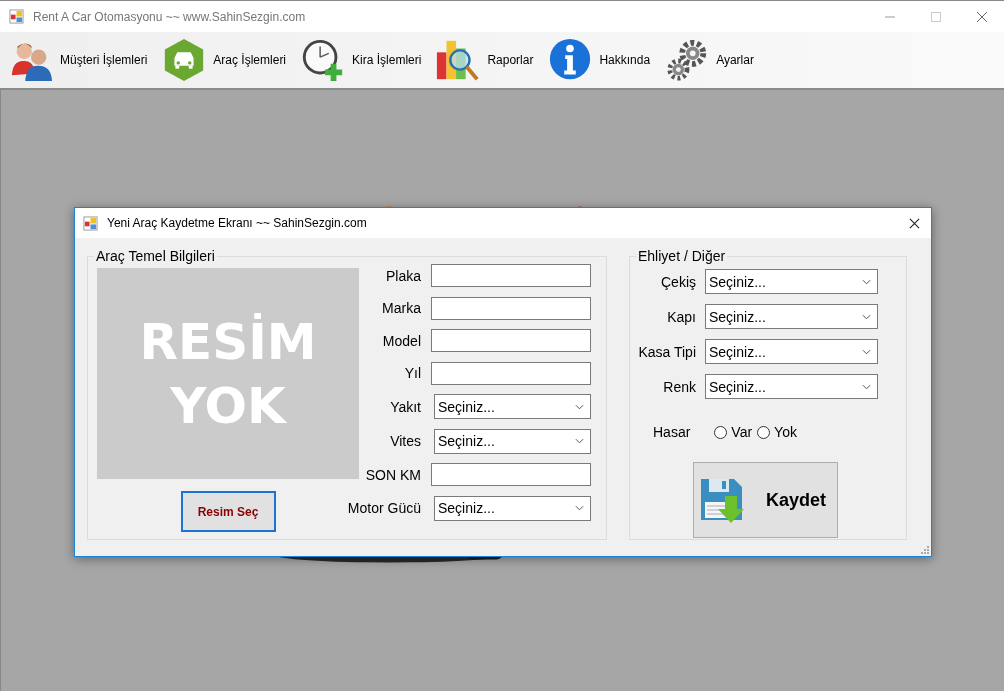  Describe the element at coordinates (412, 373) in the screenshot. I see `field-label: Yıl` at that location.